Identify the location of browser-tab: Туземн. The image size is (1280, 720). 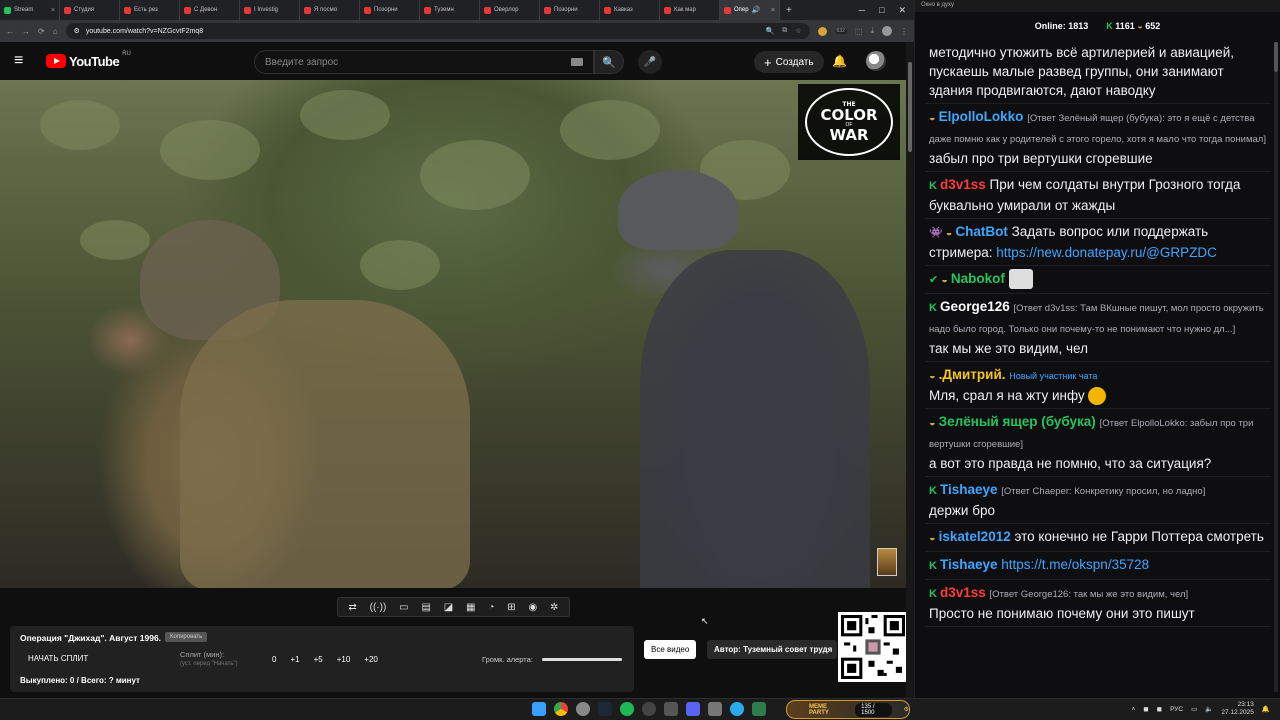
(450, 10).